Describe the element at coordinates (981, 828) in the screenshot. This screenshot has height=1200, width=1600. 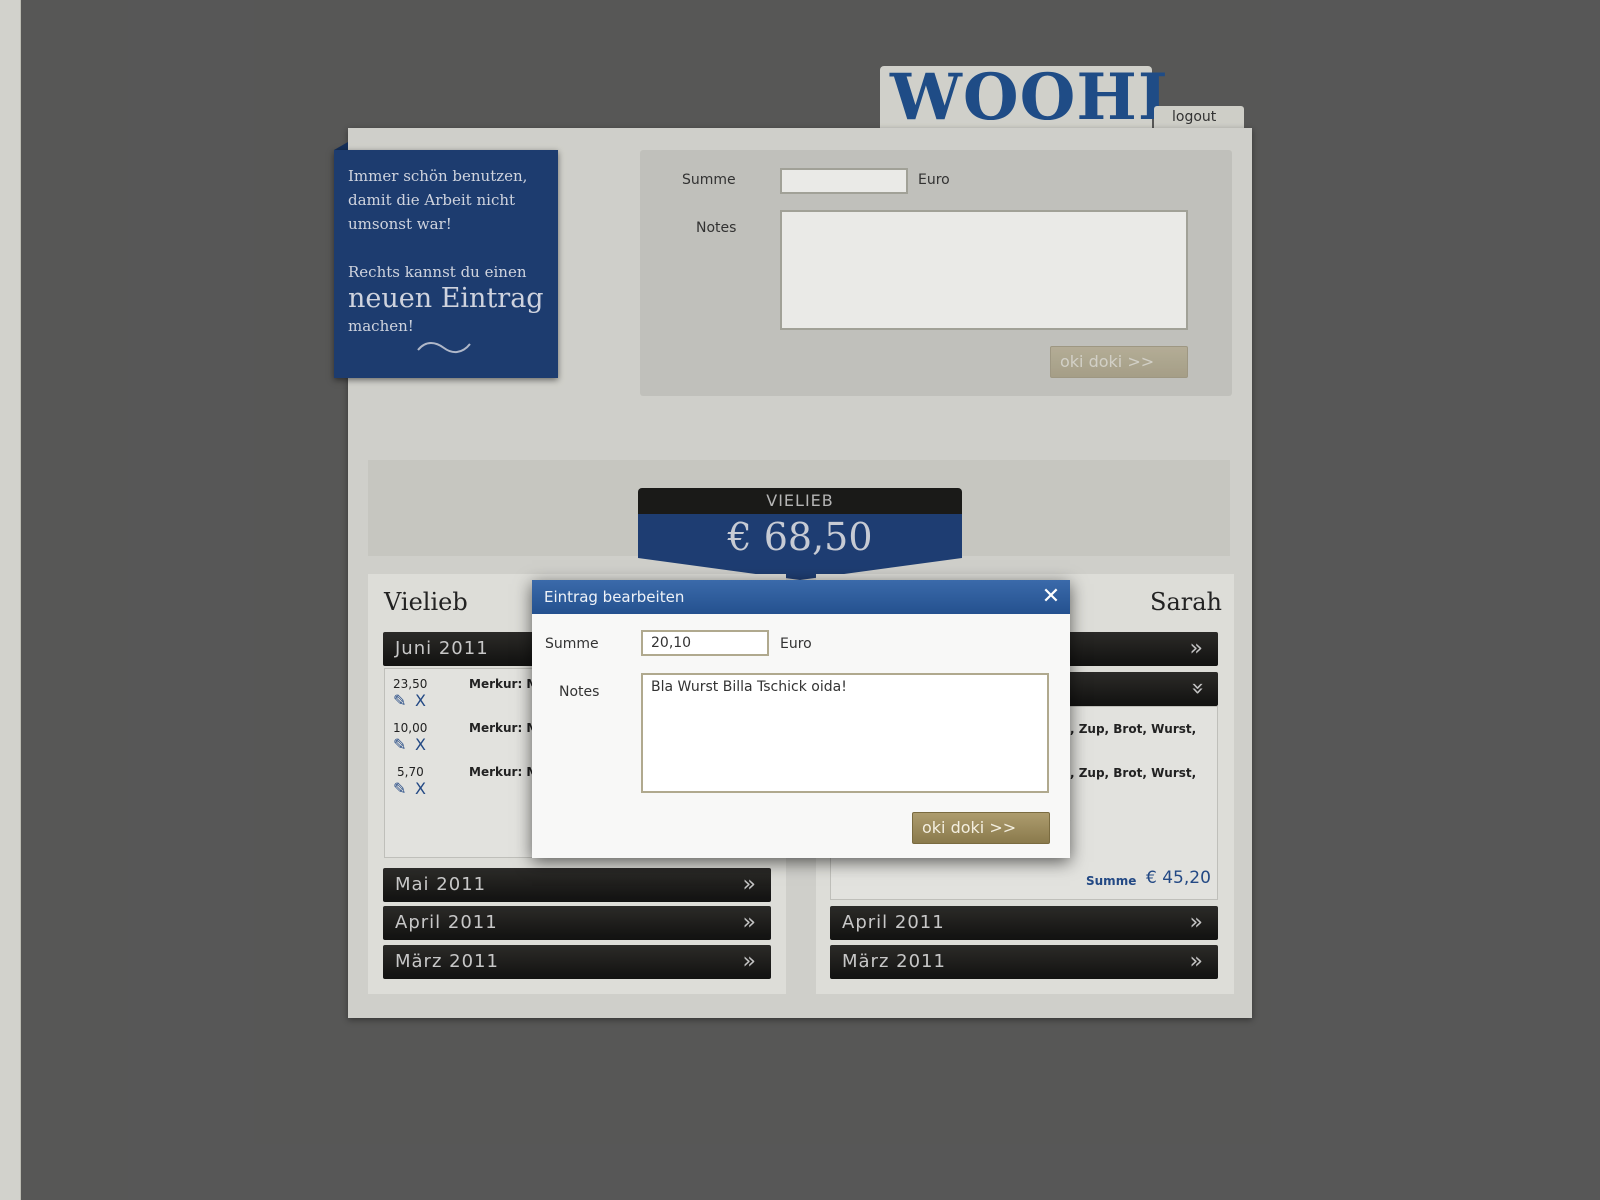
I see `dialog-submit-button: oki doki >>` at that location.